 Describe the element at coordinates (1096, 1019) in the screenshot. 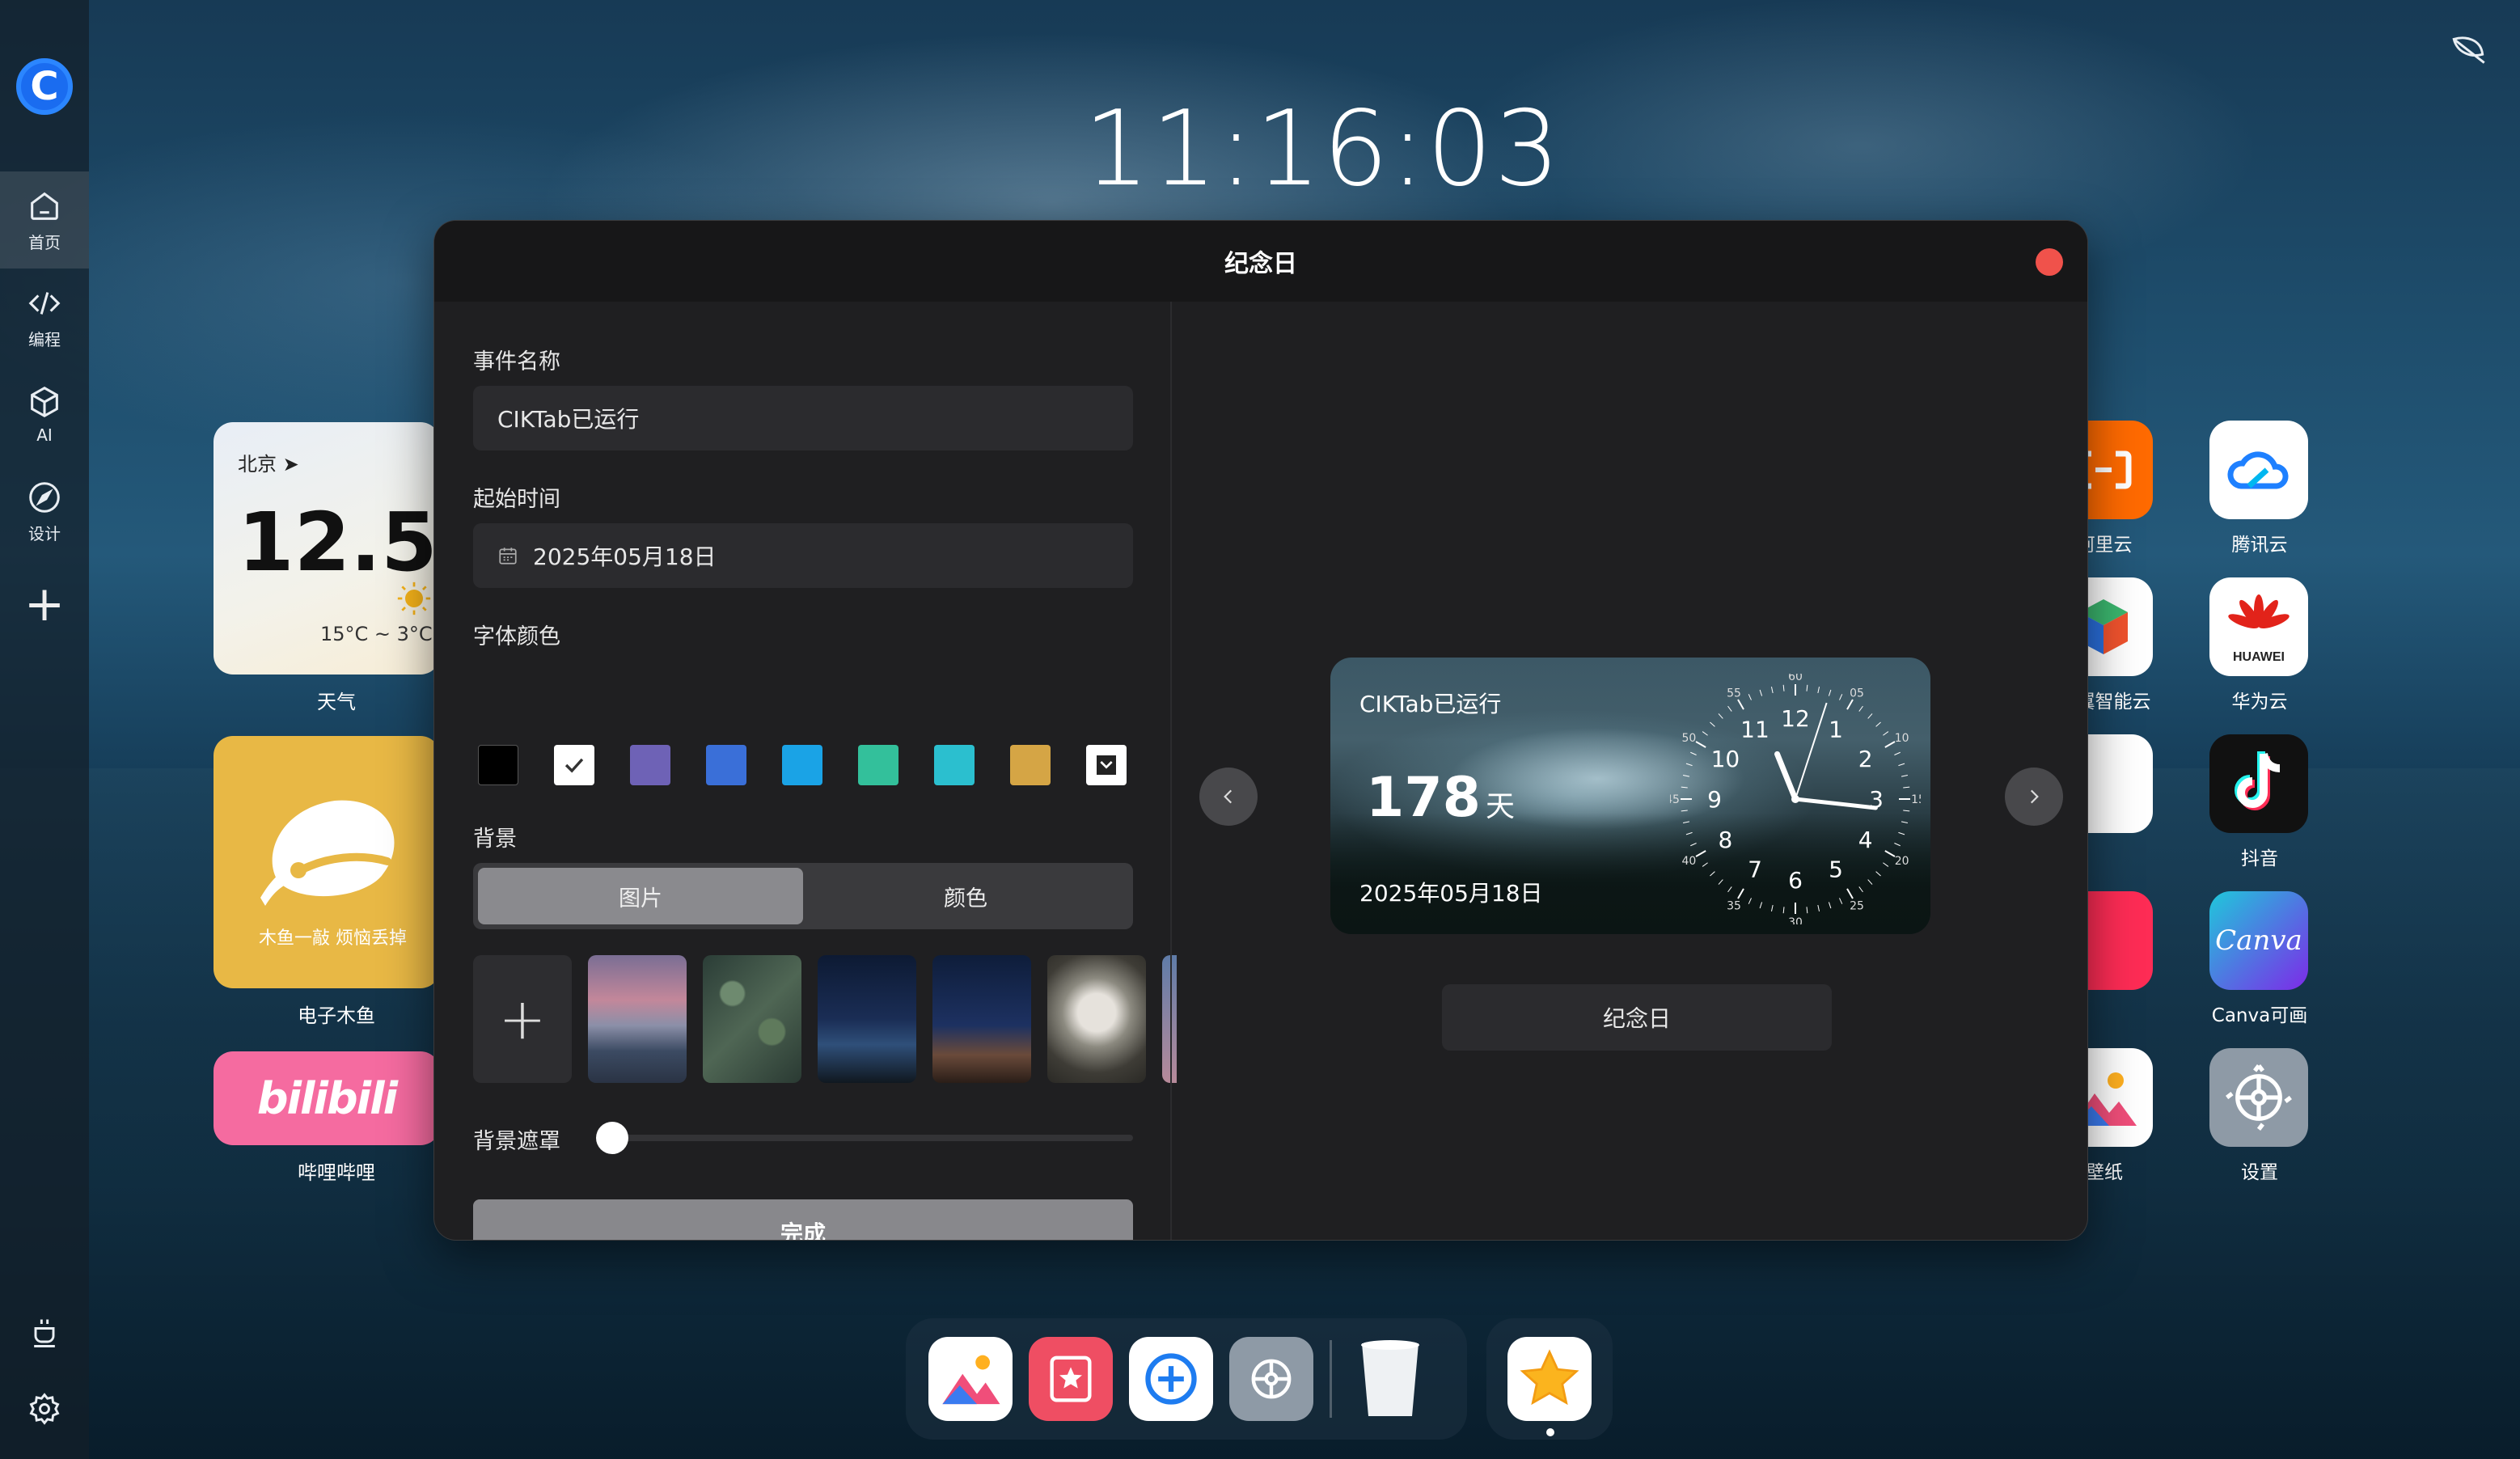

I see `bg-thumb-dandelion` at that location.